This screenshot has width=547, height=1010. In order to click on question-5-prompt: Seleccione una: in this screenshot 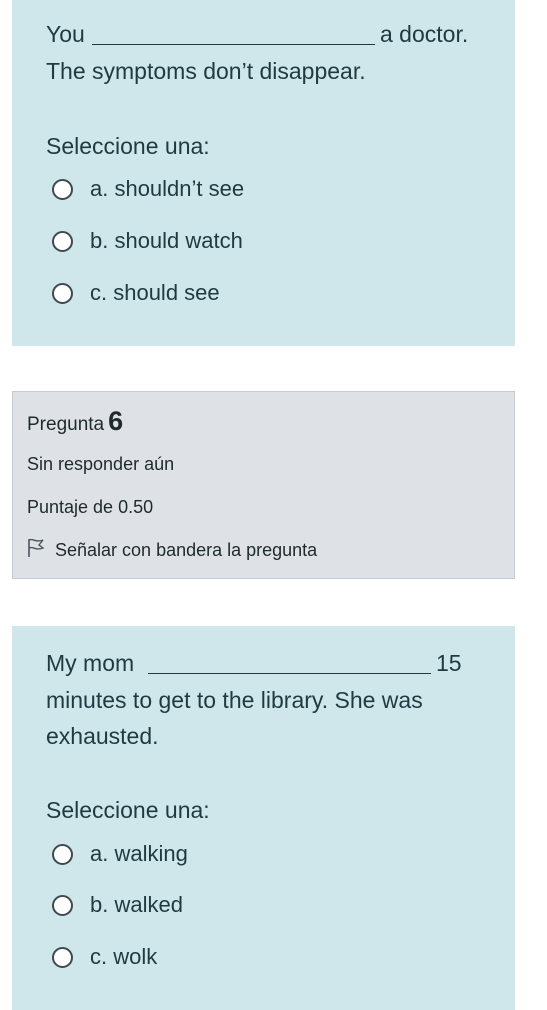, I will do `click(128, 146)`.